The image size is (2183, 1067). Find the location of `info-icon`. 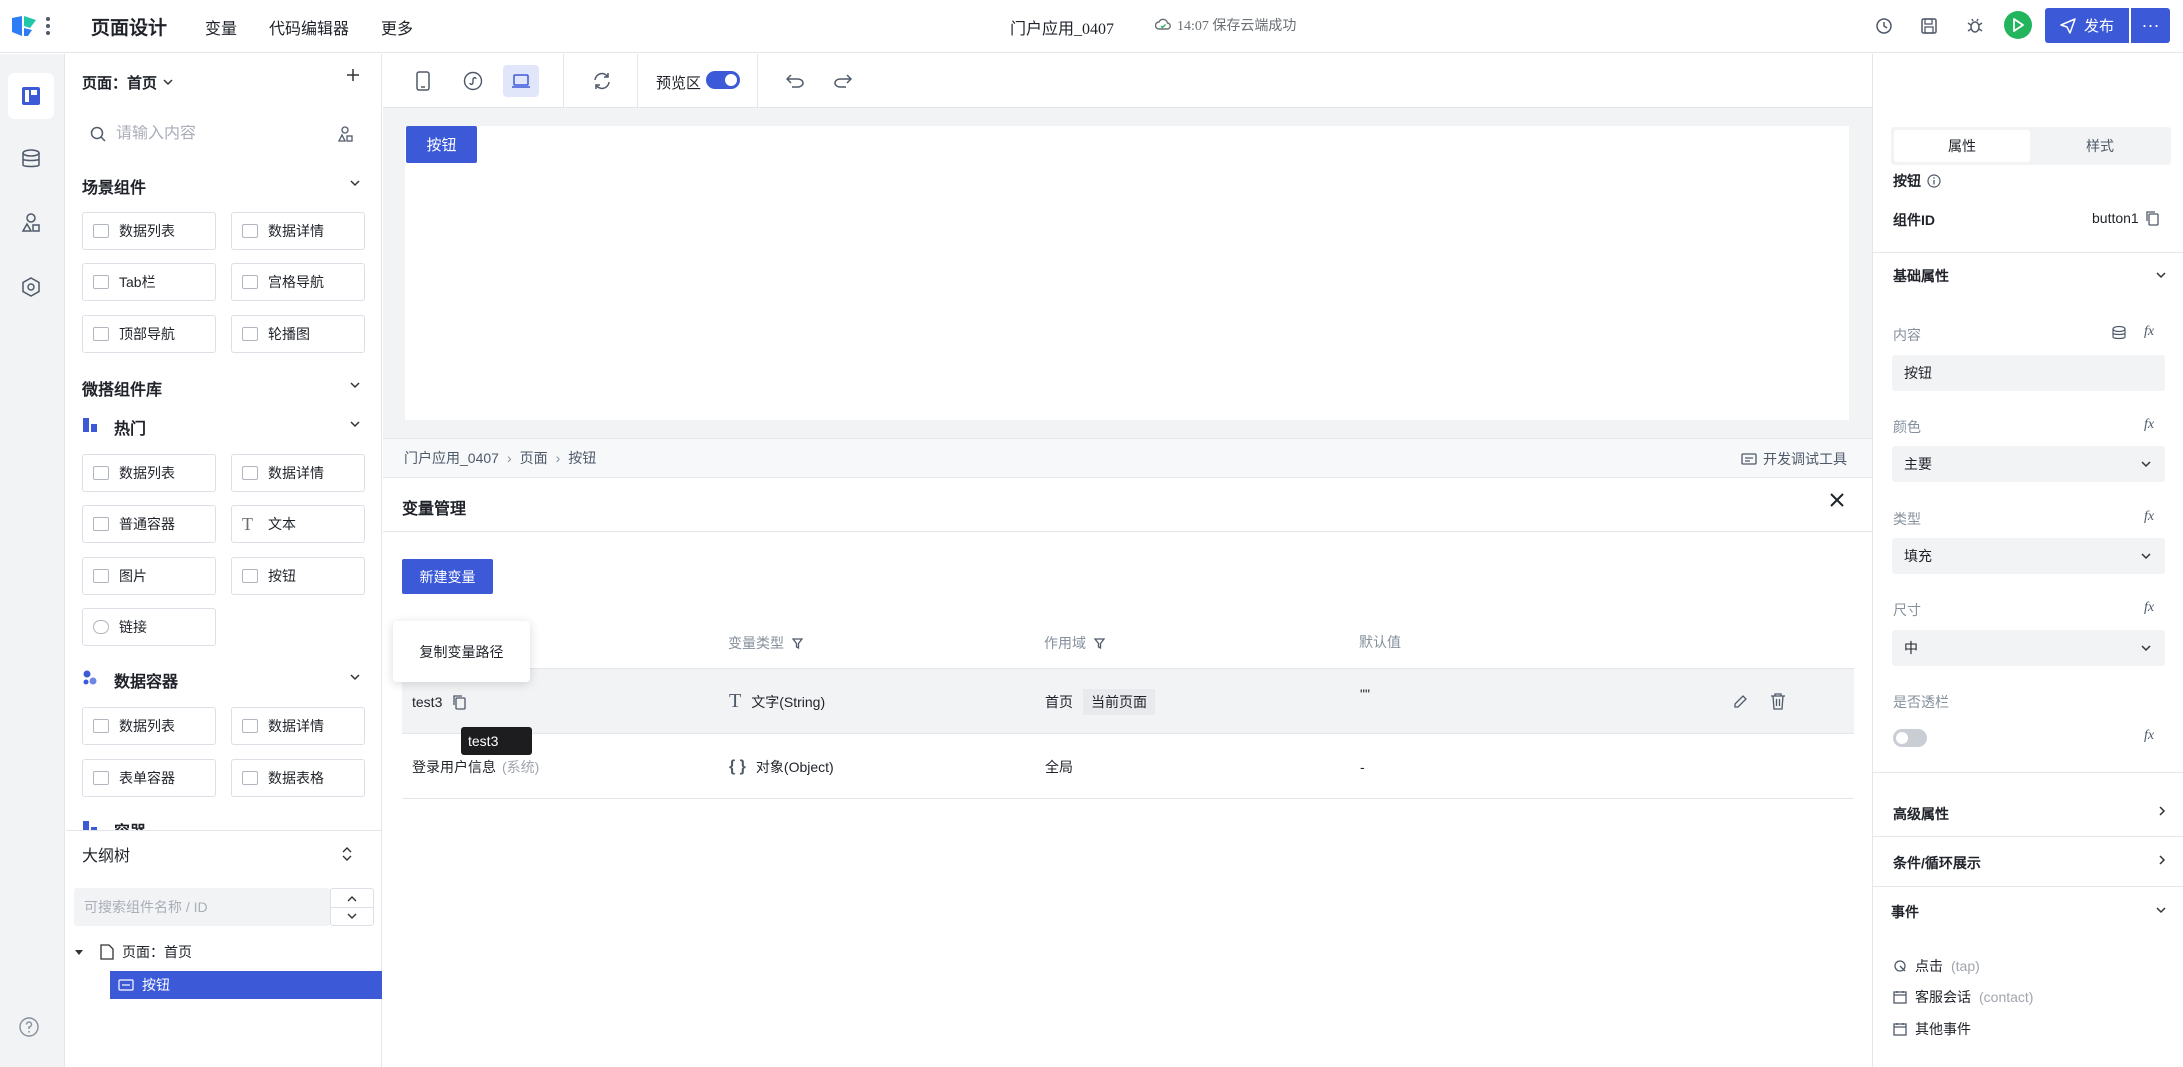

info-icon is located at coordinates (1934, 181).